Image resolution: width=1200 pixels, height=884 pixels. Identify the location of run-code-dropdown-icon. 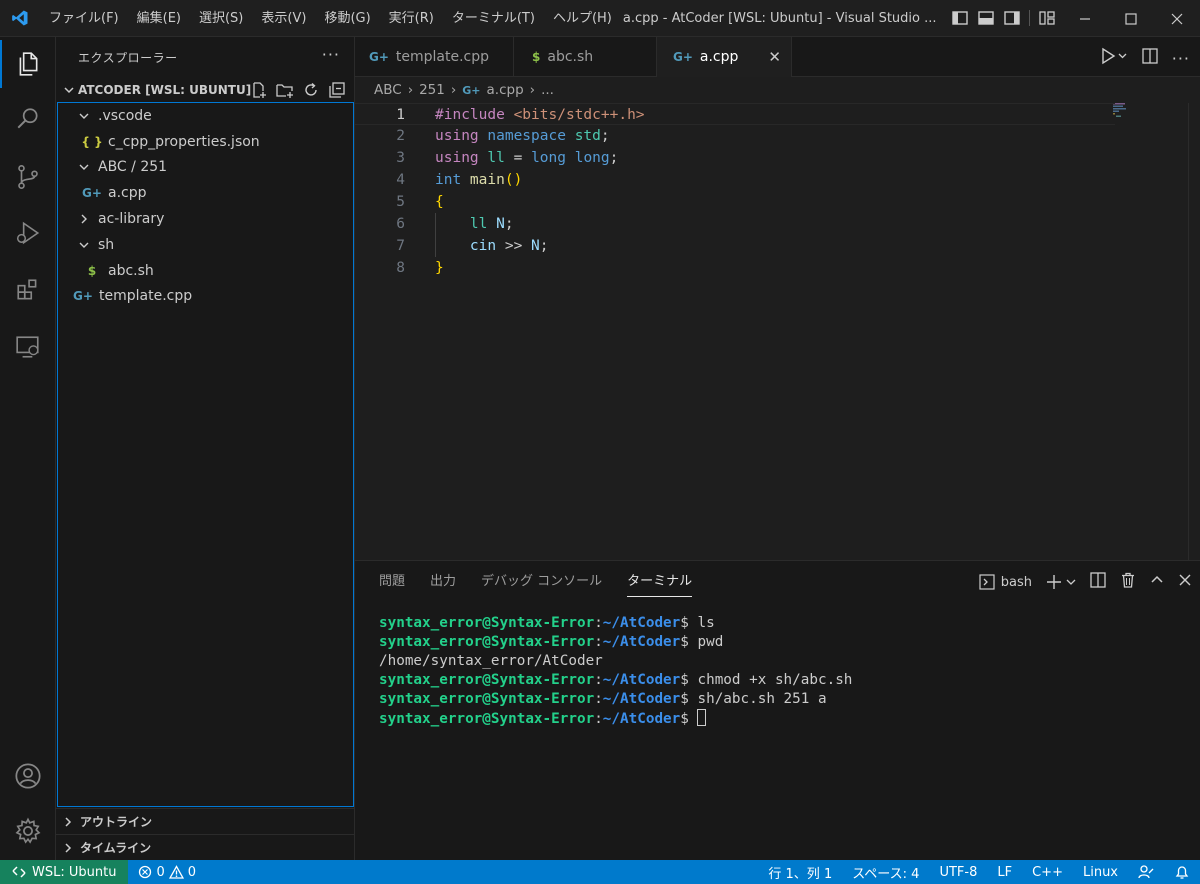
(1114, 58).